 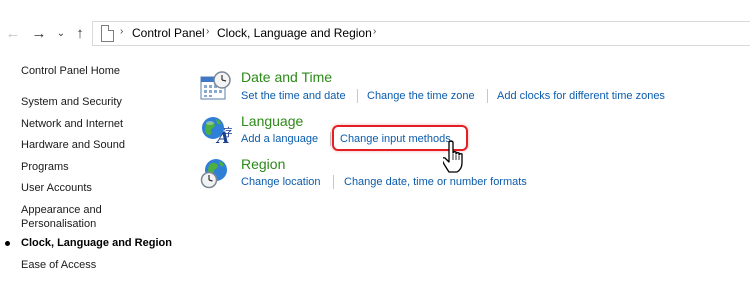 What do you see at coordinates (96, 243) in the screenshot?
I see `sidebar-item-clock-language-region: Clock, Language and Region` at bounding box center [96, 243].